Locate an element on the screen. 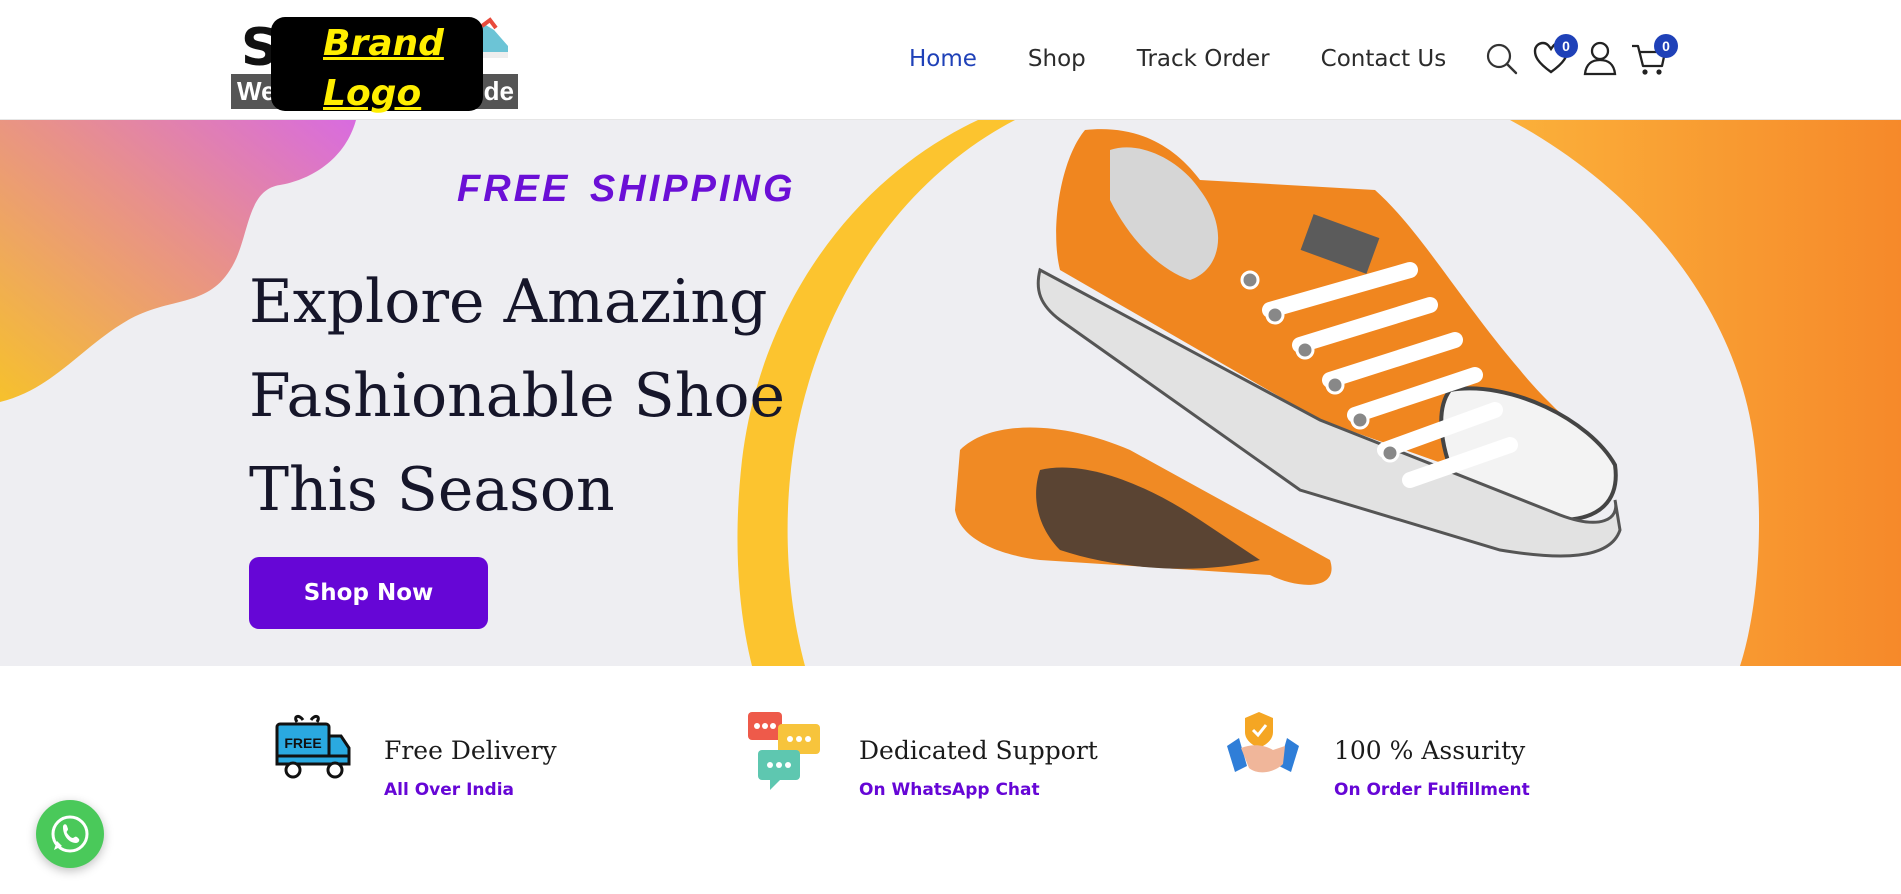 This screenshot has height=894, width=1901. cart-count-badge: 0 is located at coordinates (1666, 46).